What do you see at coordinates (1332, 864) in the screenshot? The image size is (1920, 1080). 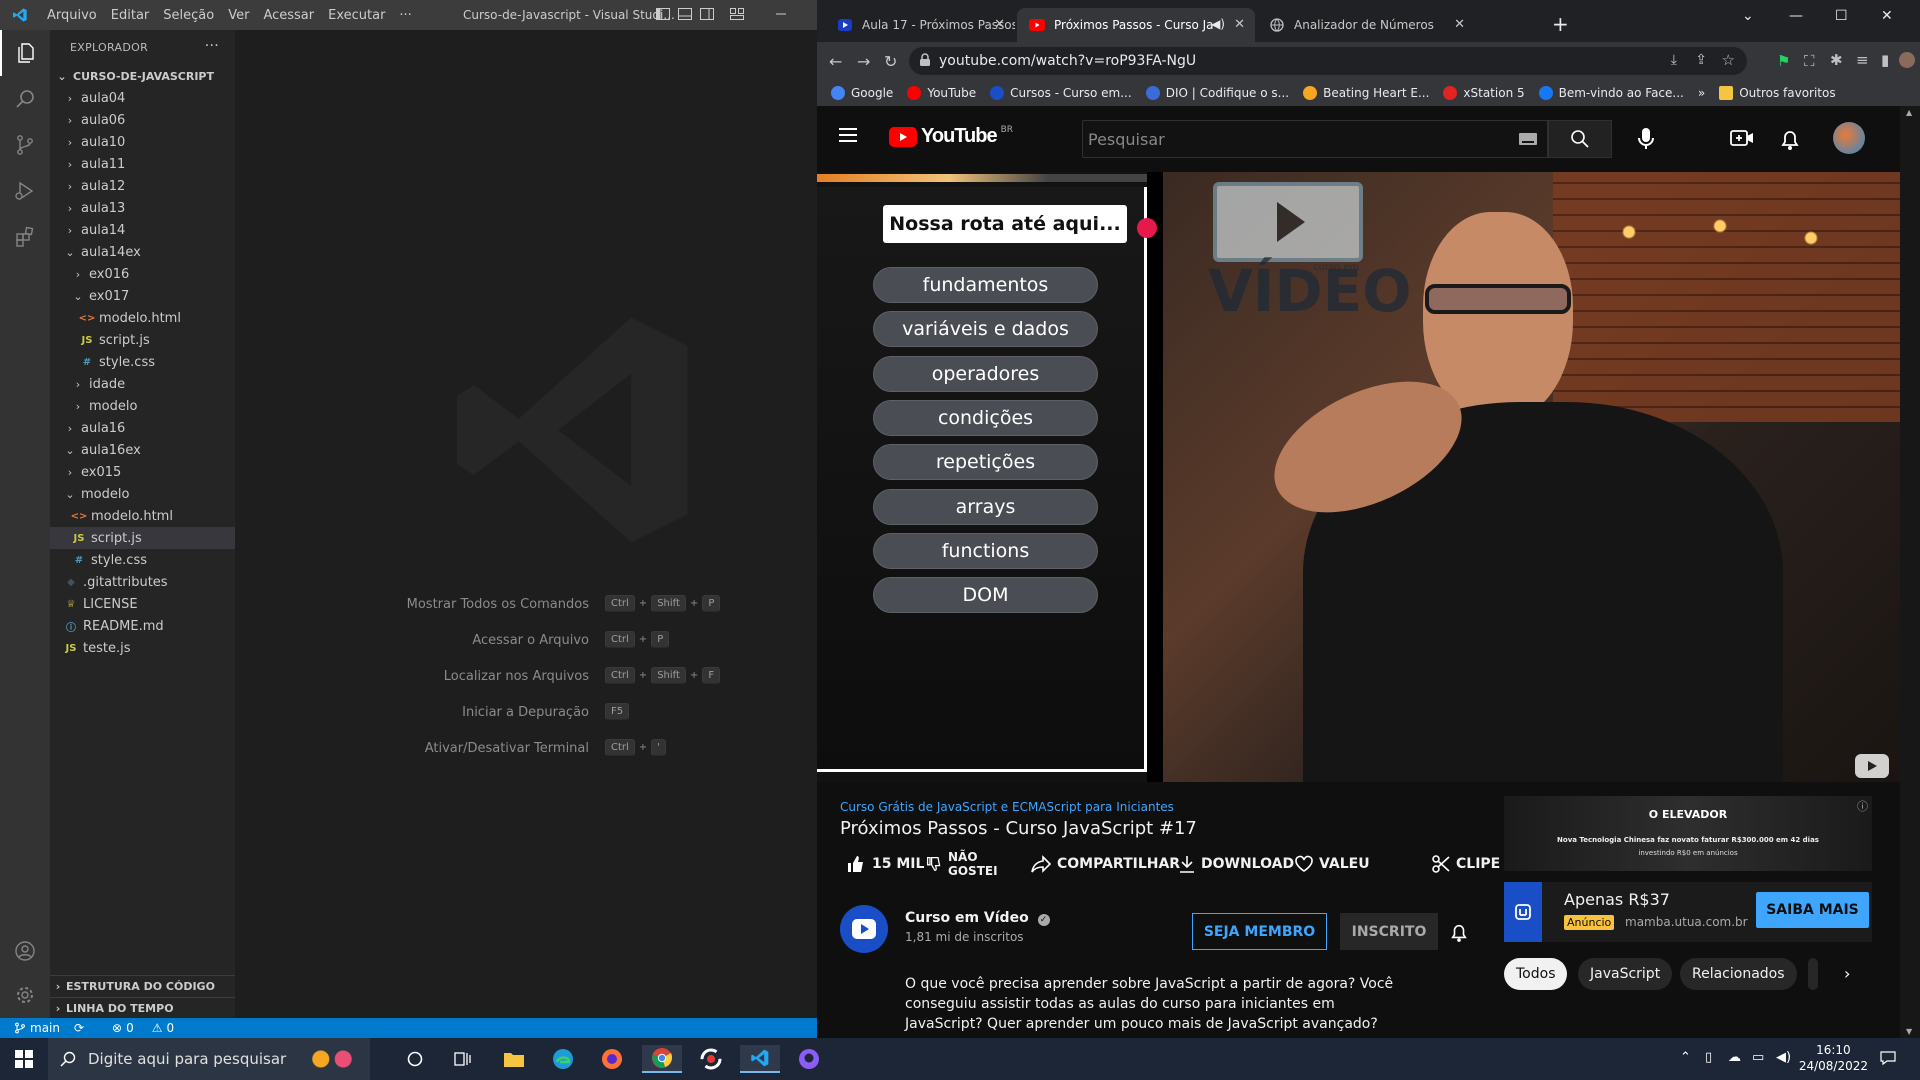 I see `thanks-button: VALEU` at bounding box center [1332, 864].